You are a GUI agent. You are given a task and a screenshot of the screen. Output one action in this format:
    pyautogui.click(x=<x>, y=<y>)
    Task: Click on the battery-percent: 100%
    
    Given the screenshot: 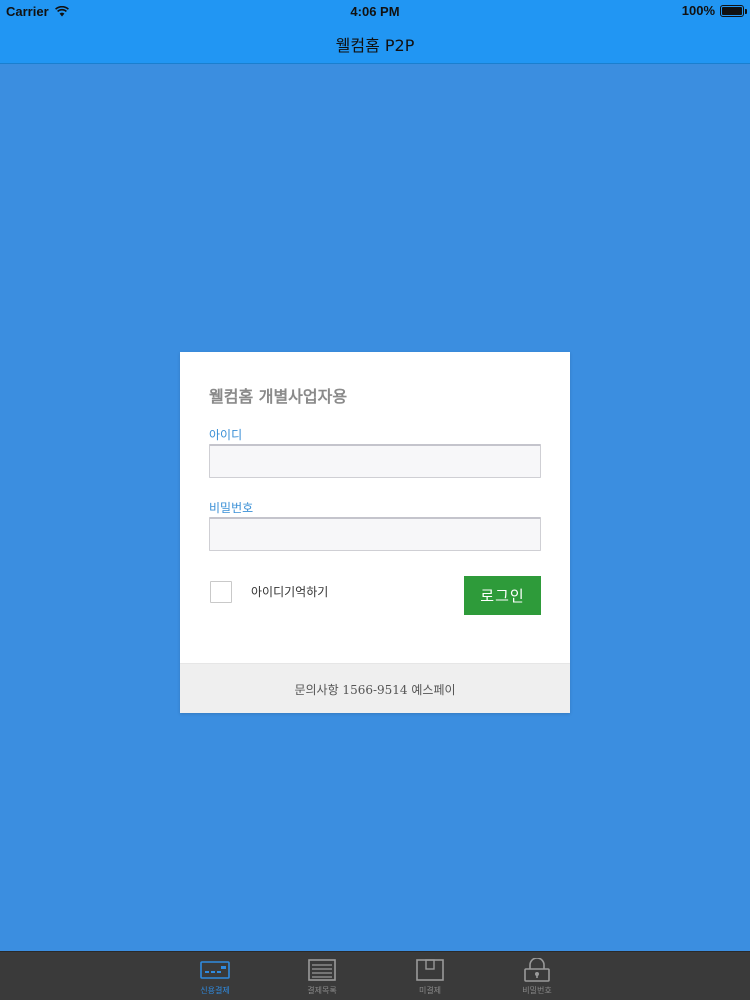 What is the action you would take?
    pyautogui.click(x=698, y=10)
    